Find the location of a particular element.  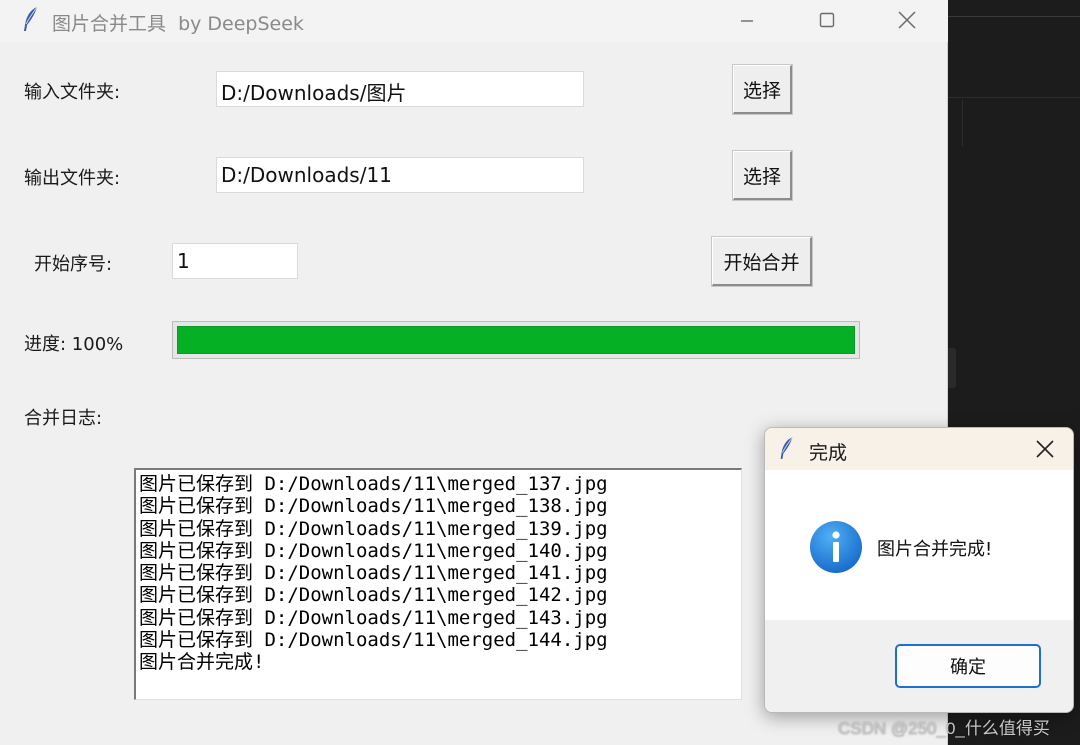

dialog-titlebar: 完成 is located at coordinates (919, 449).